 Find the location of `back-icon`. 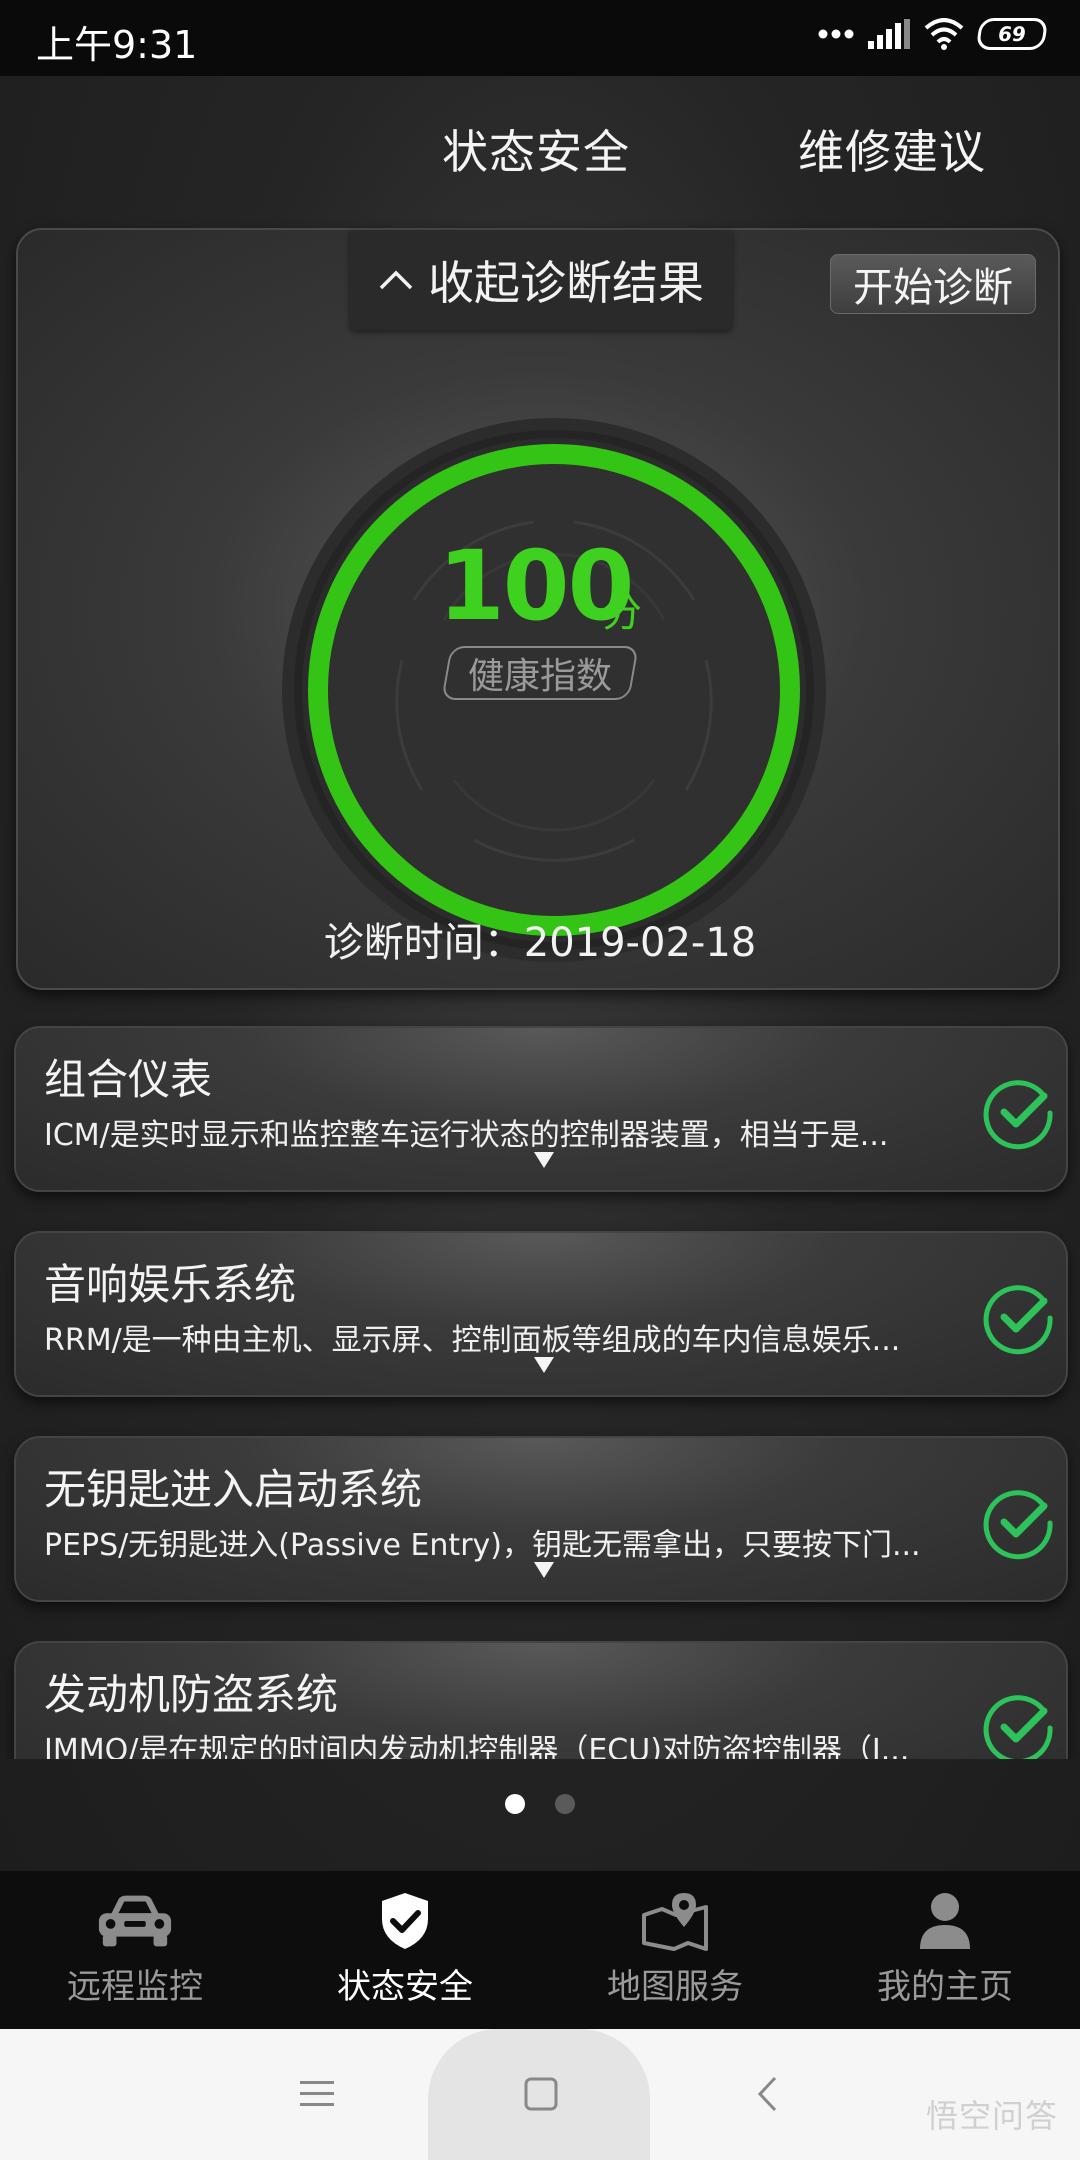

back-icon is located at coordinates (767, 2094).